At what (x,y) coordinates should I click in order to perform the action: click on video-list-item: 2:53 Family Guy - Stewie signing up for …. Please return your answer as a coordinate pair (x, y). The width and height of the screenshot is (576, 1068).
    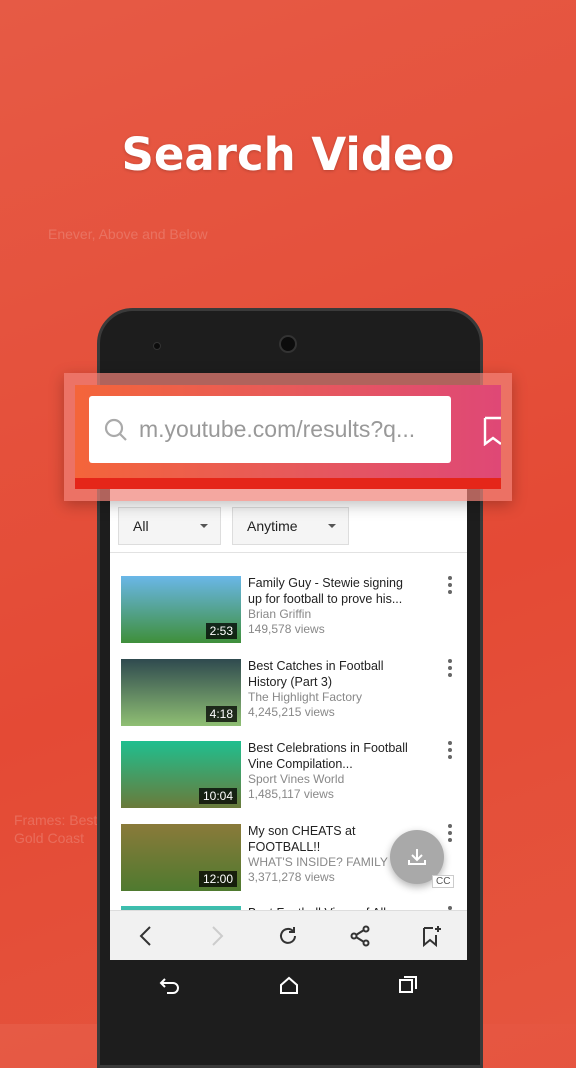
    Looking at the image, I should click on (291, 611).